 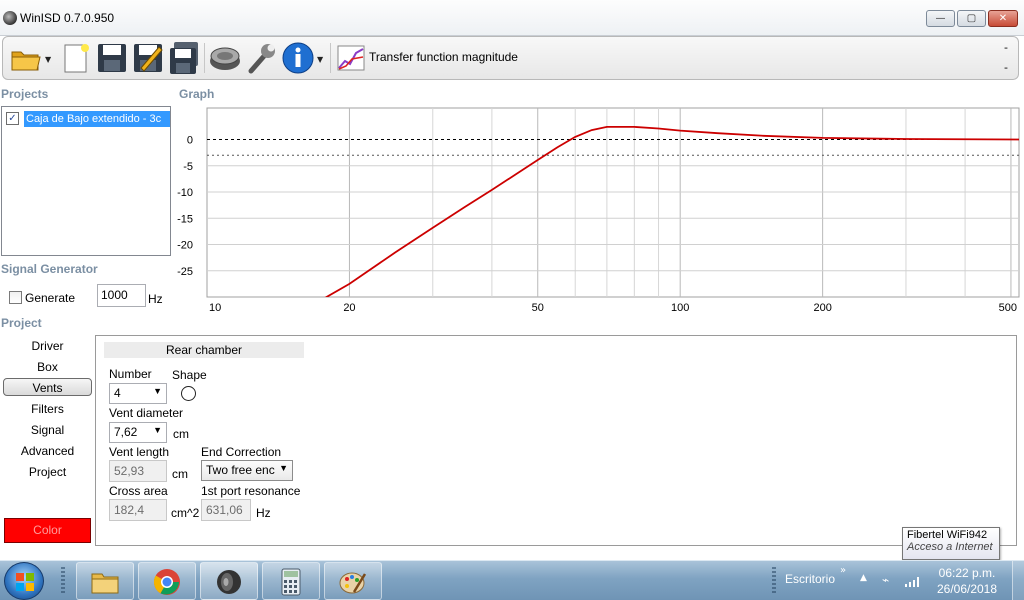 What do you see at coordinates (47, 346) in the screenshot?
I see `nav-driver: Driver` at bounding box center [47, 346].